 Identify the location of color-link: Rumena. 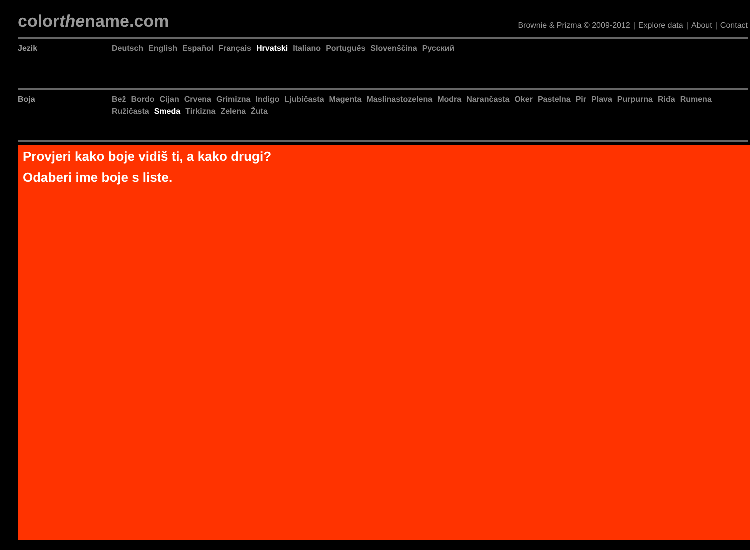
(696, 99).